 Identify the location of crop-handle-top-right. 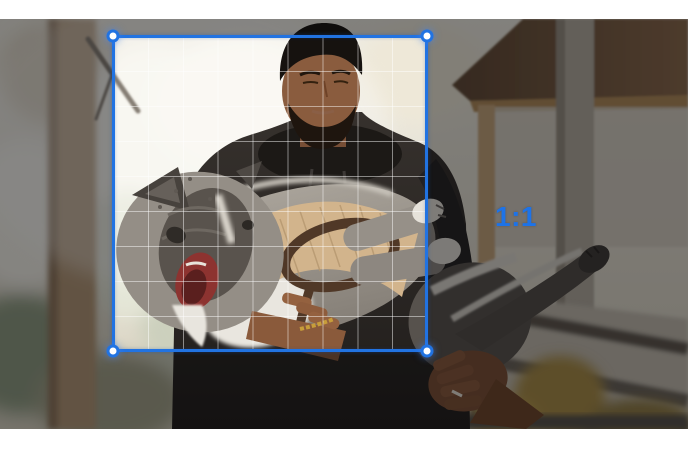
(427, 36).